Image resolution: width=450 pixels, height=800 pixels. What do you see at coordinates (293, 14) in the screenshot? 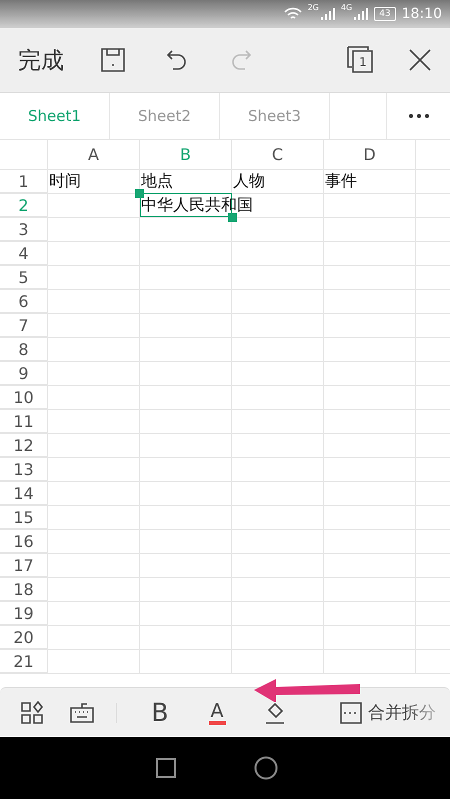
I see `wifi-icon` at bounding box center [293, 14].